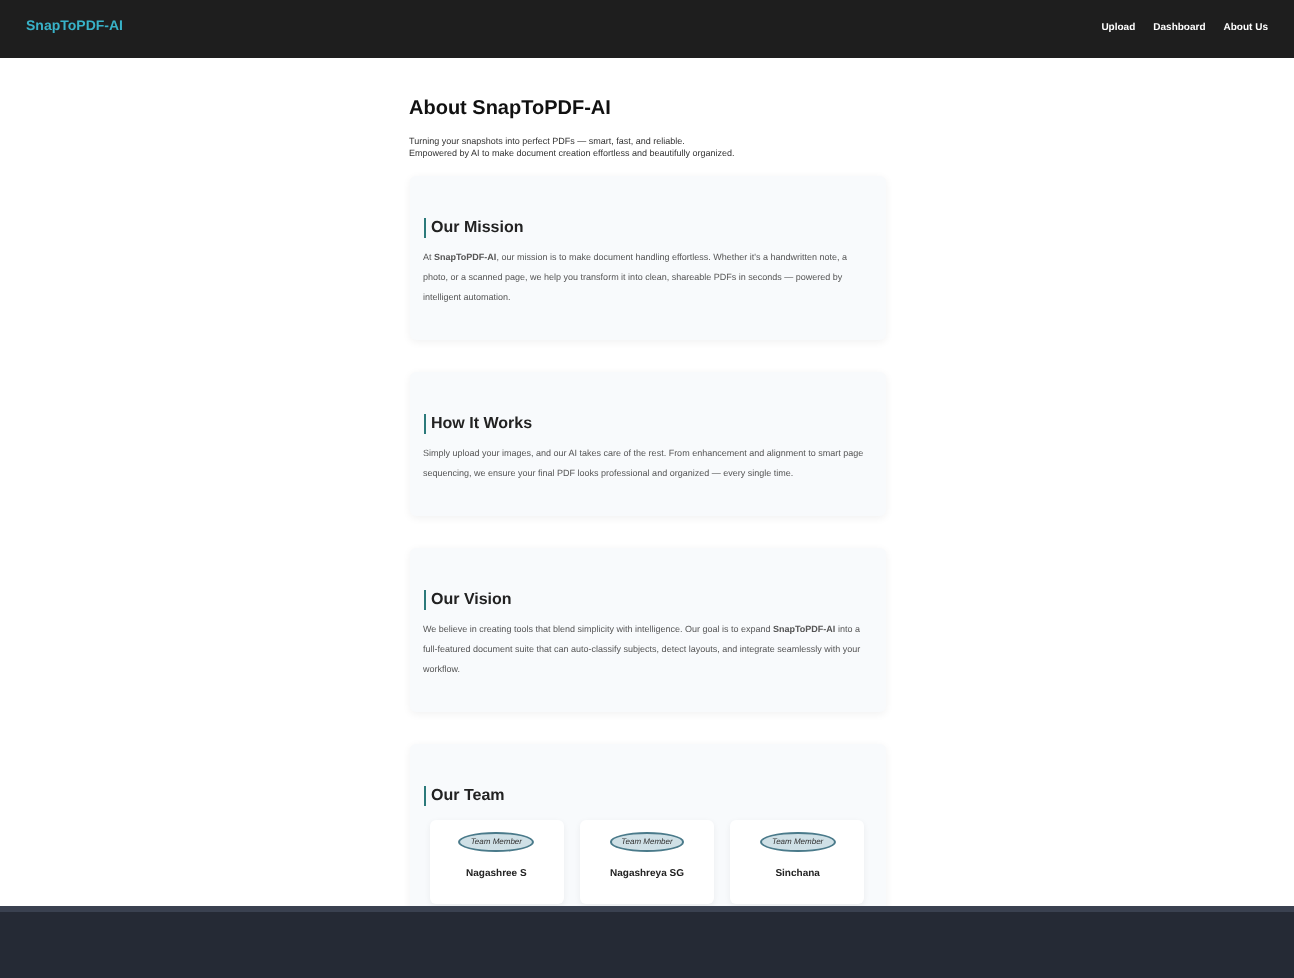 This screenshot has width=1294, height=978. I want to click on section-heading: Our Mission, so click(477, 228).